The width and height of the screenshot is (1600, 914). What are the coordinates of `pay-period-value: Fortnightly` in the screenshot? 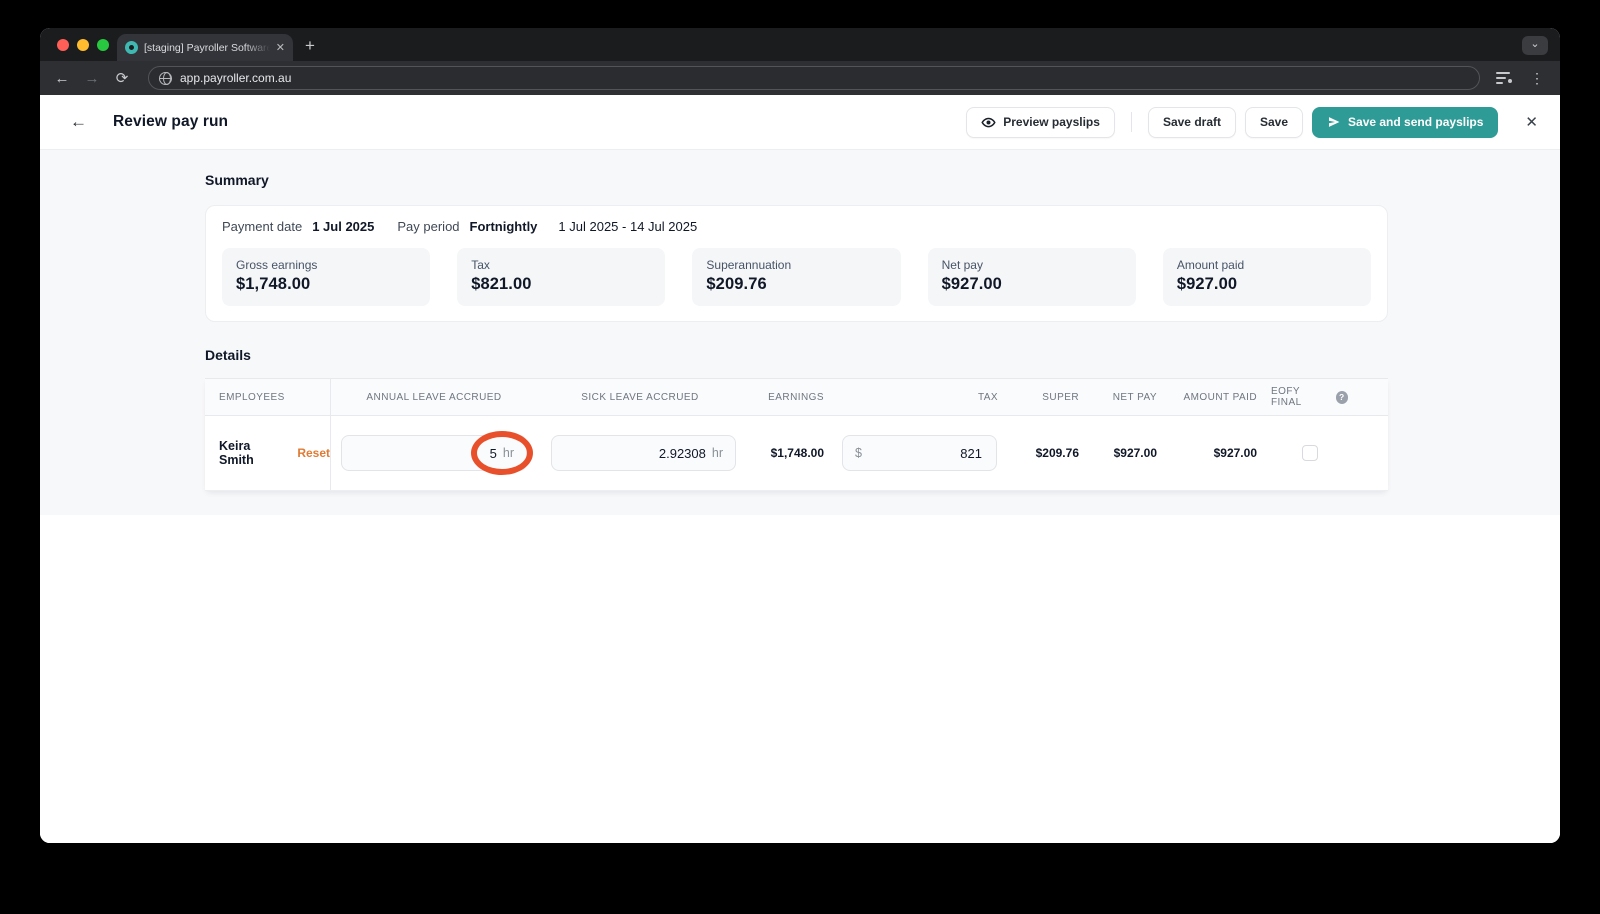 It's located at (503, 226).